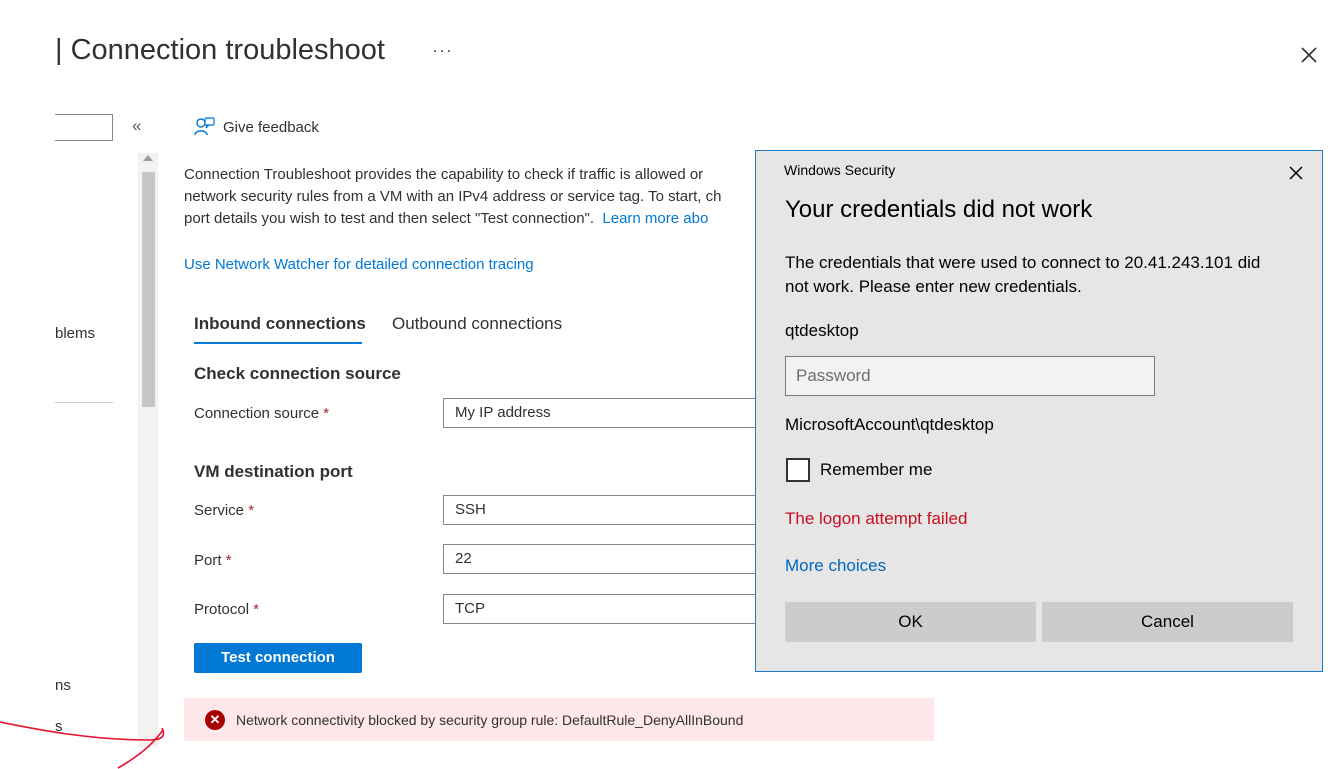 This screenshot has width=1335, height=769. Describe the element at coordinates (273, 471) in the screenshot. I see `dest-section-heading: VM destination port` at that location.